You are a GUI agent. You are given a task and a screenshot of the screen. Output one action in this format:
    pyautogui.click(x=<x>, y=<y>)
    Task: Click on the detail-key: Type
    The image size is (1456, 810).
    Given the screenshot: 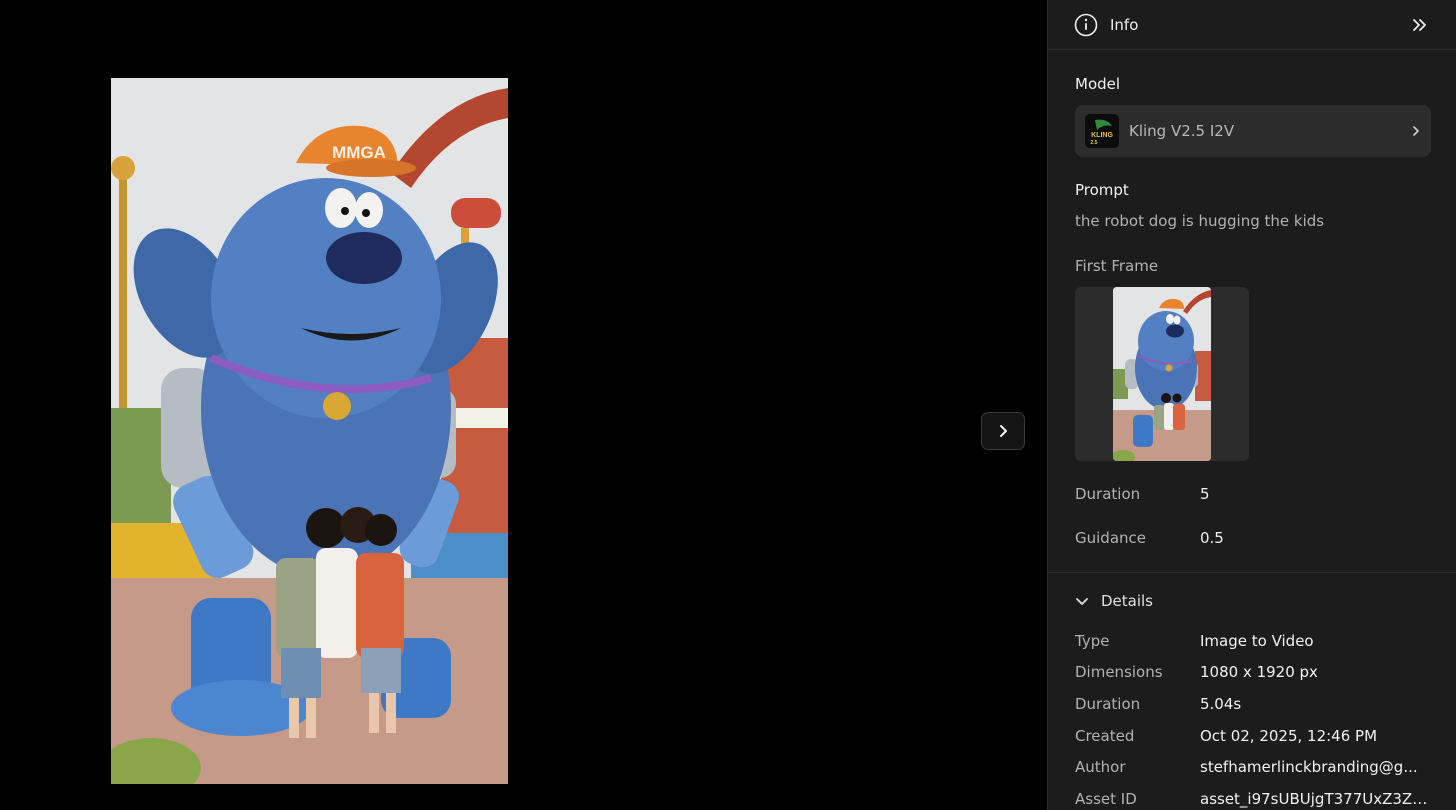 What is the action you would take?
    pyautogui.click(x=1092, y=641)
    